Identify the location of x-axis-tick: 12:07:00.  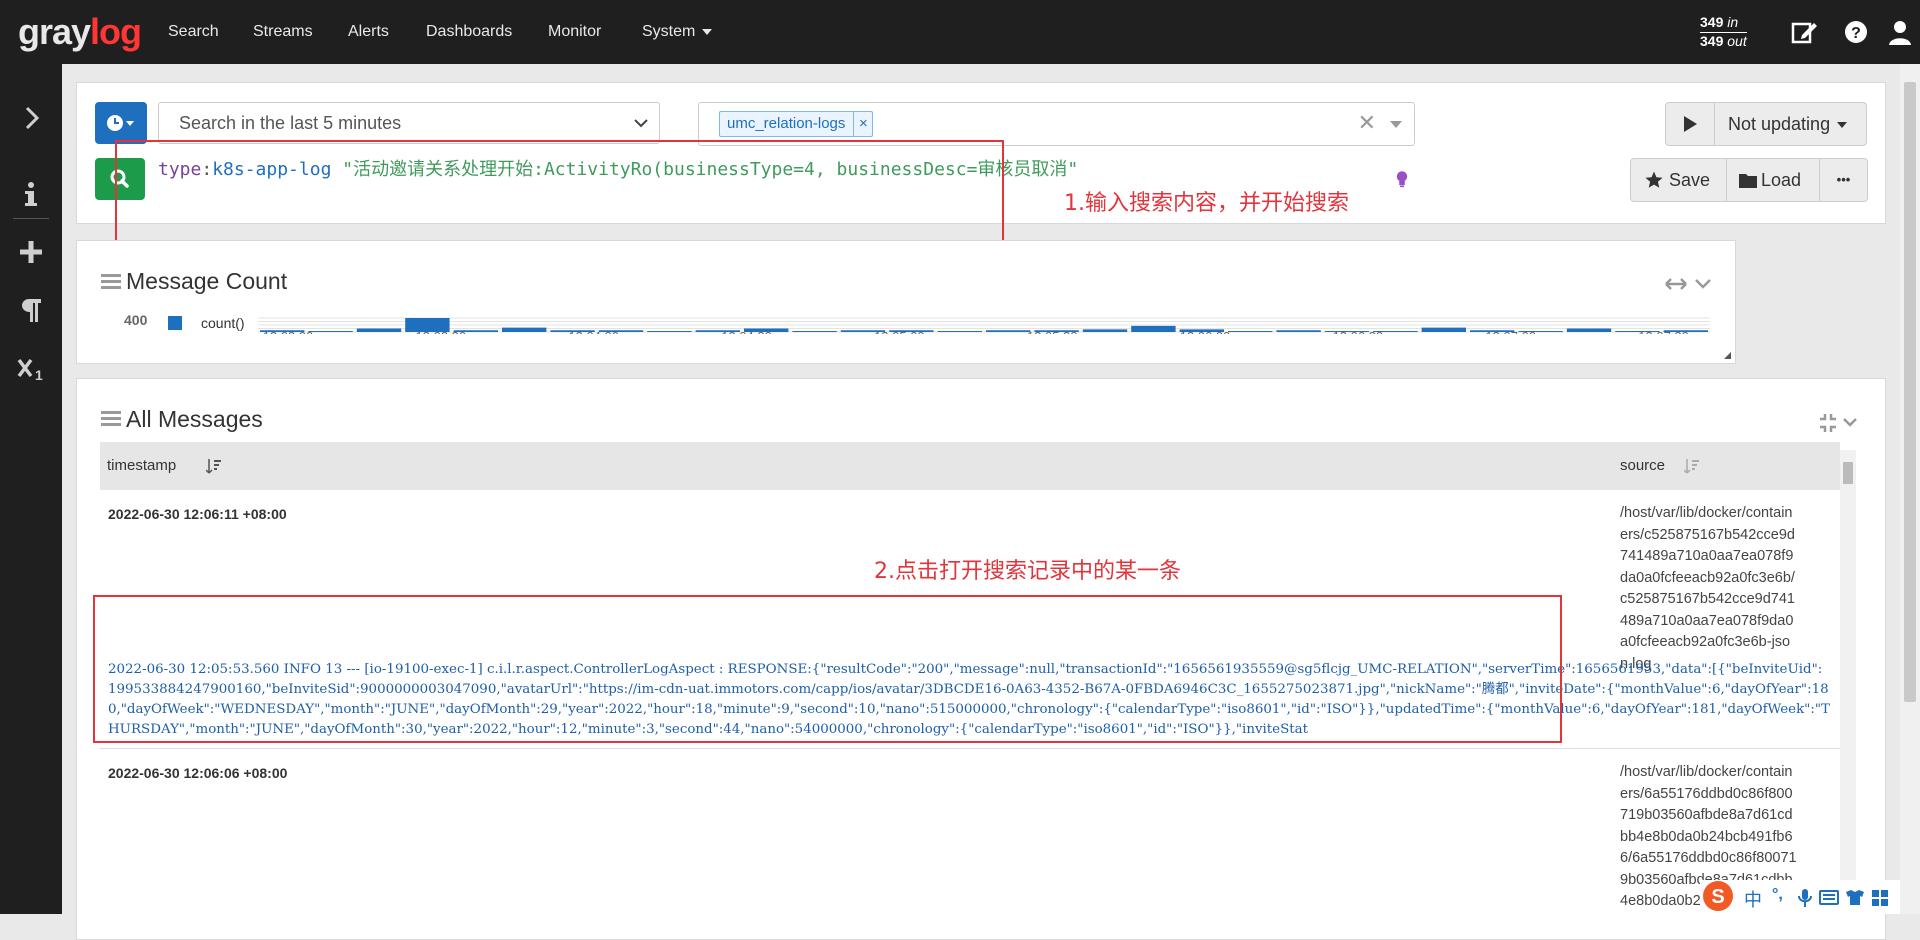
(1510, 331).